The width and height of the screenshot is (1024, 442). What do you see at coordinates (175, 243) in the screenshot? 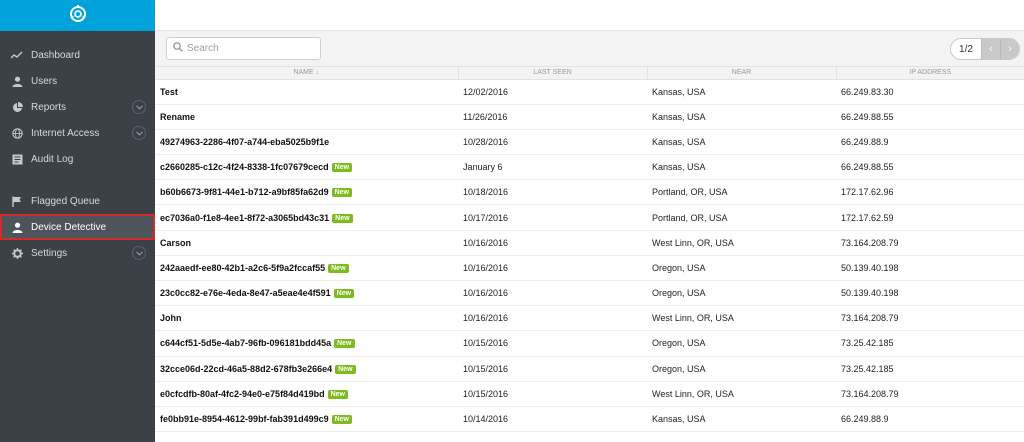
I see `device-name: Carson` at bounding box center [175, 243].